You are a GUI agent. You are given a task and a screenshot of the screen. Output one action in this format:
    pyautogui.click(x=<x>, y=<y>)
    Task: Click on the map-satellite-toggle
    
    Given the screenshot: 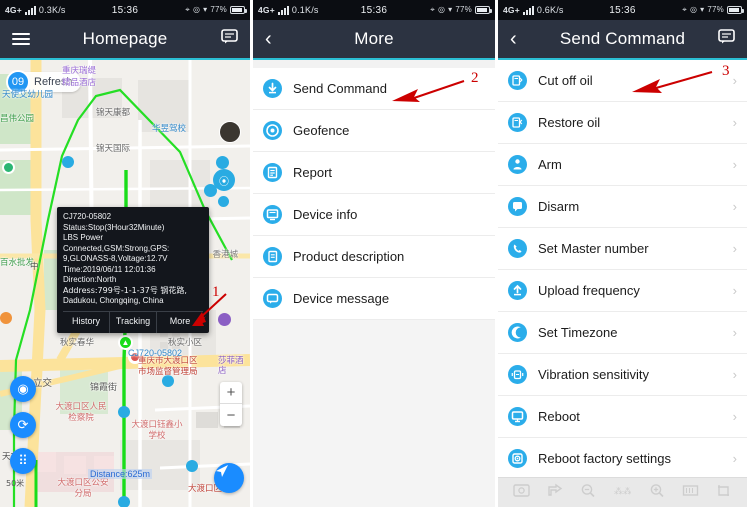 What is the action you would take?
    pyautogui.click(x=230, y=132)
    